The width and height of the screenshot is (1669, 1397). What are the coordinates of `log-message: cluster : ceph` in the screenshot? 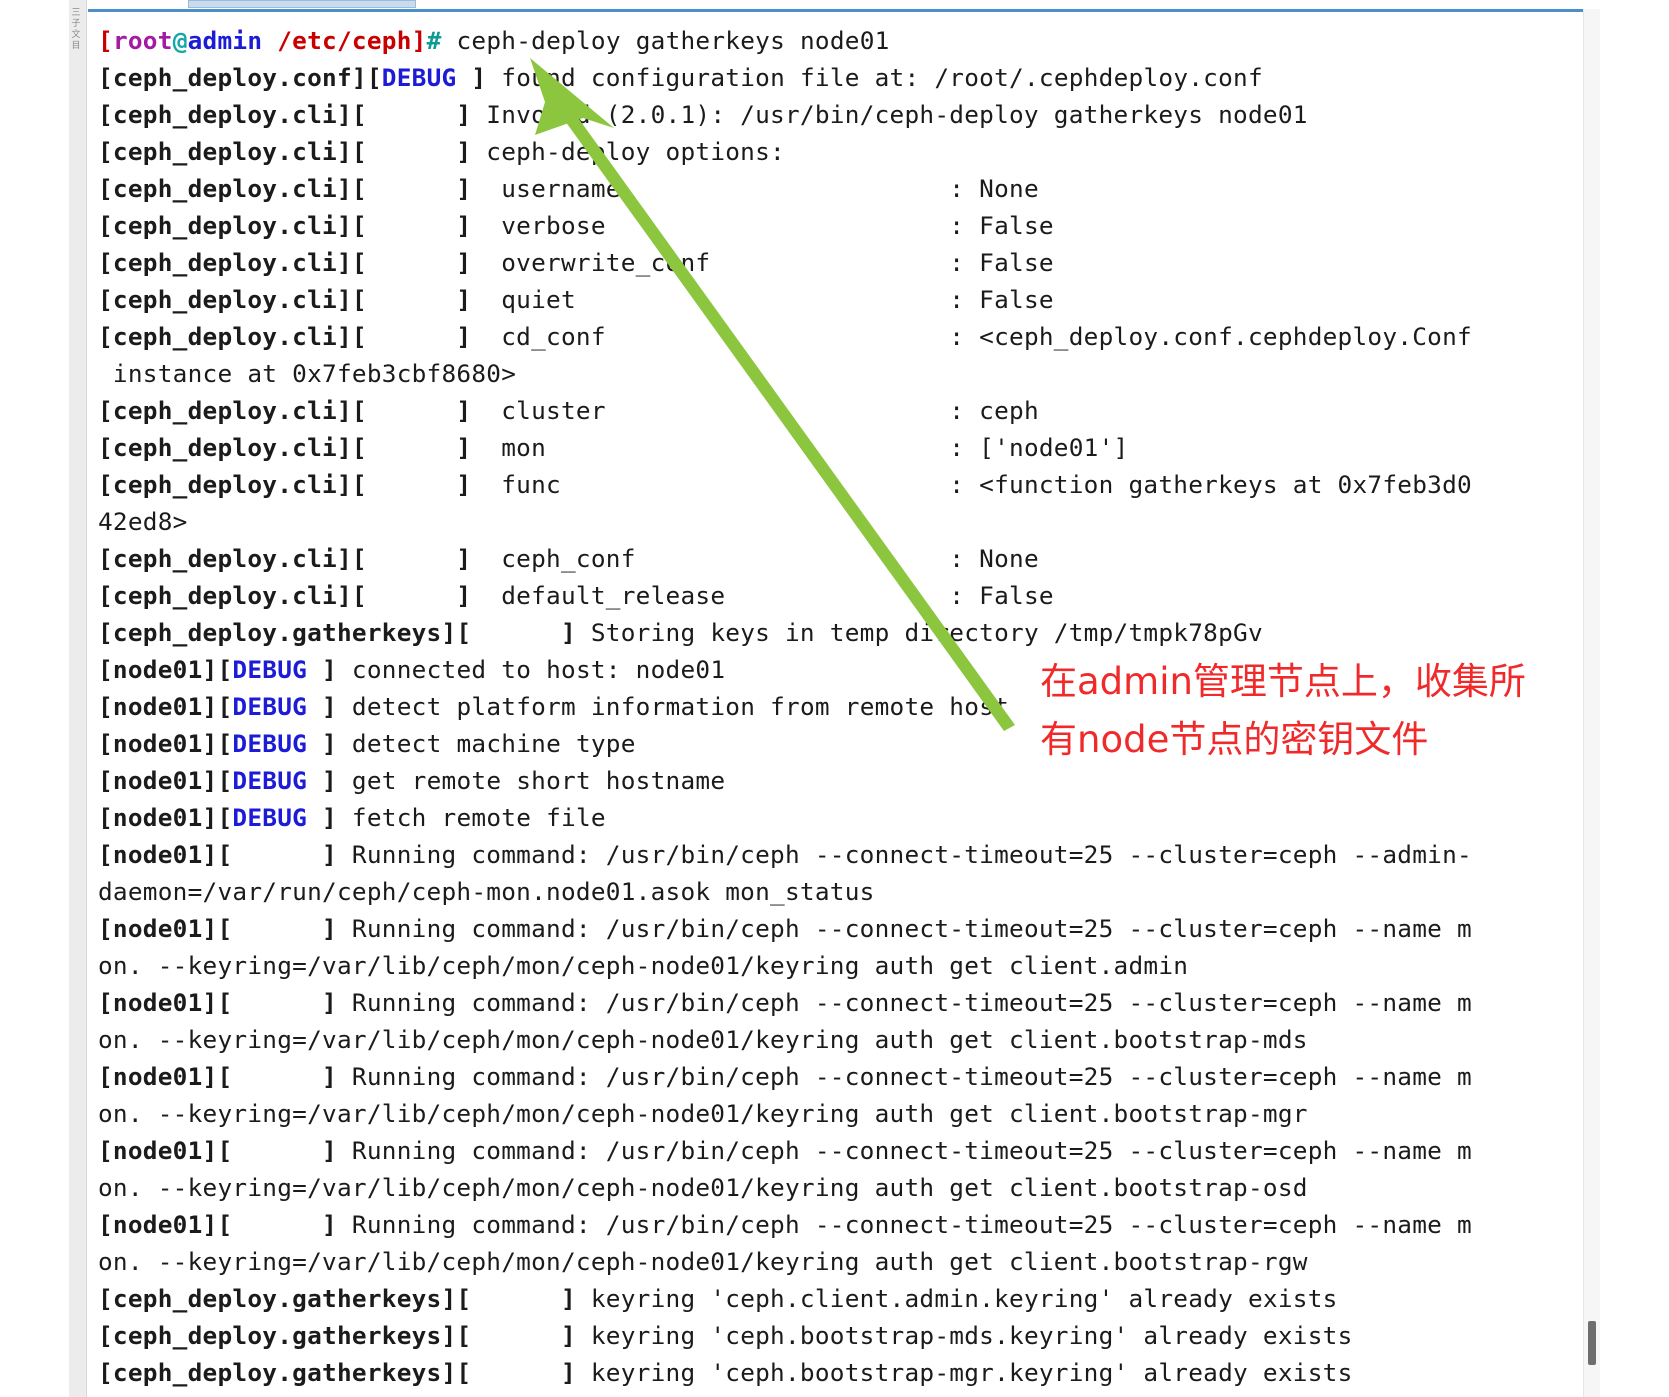 It's located at (770, 410).